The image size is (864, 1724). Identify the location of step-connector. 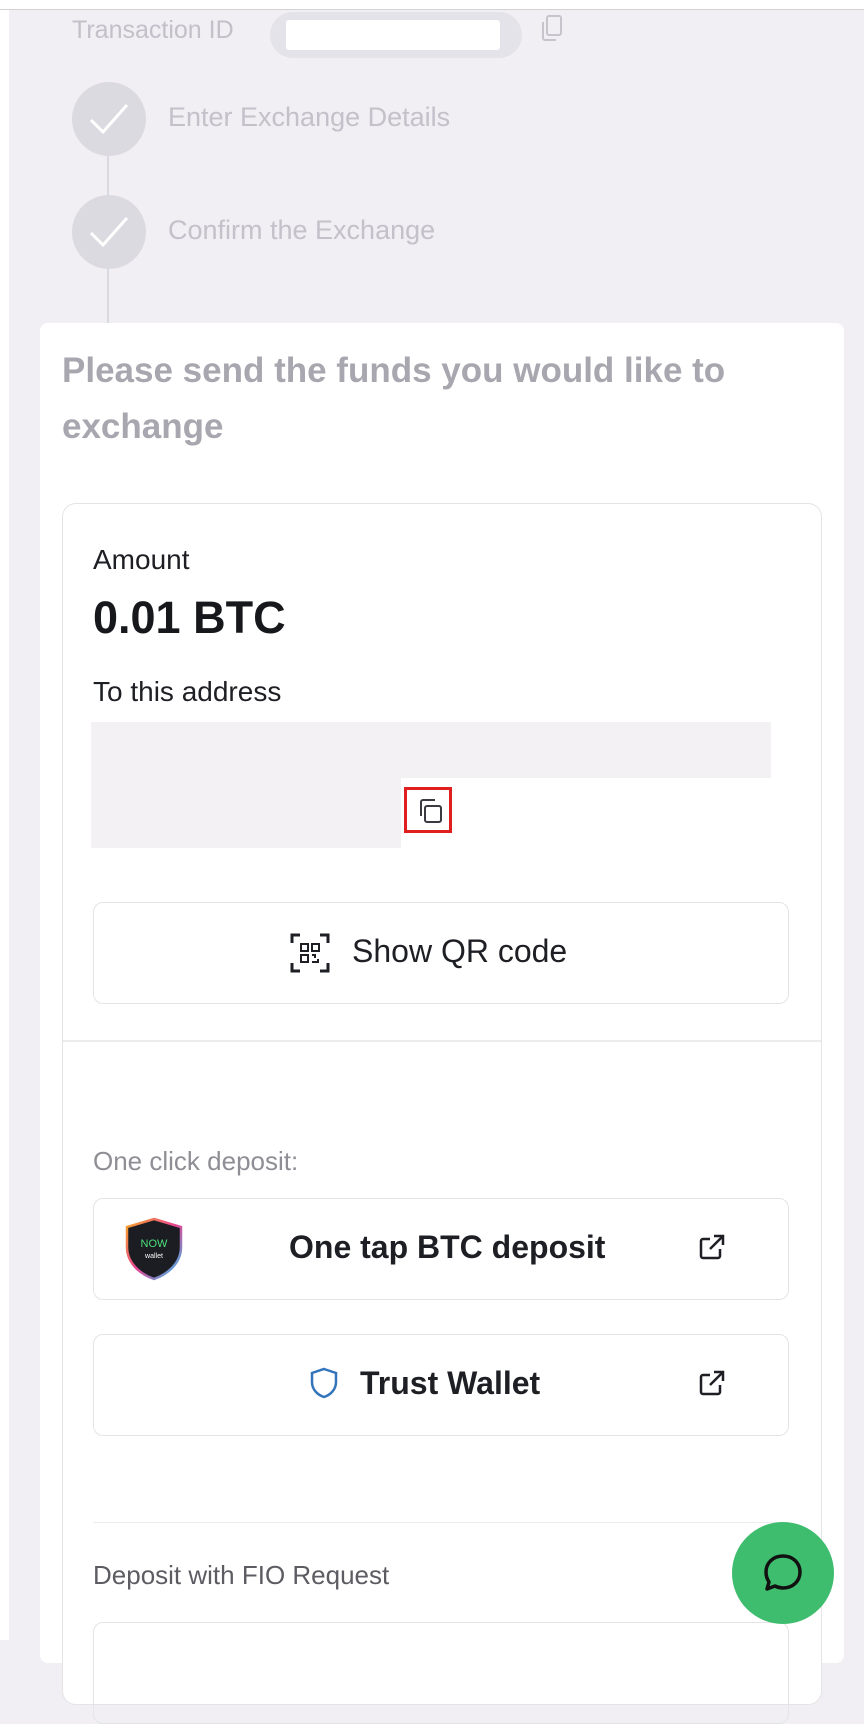
(108, 294).